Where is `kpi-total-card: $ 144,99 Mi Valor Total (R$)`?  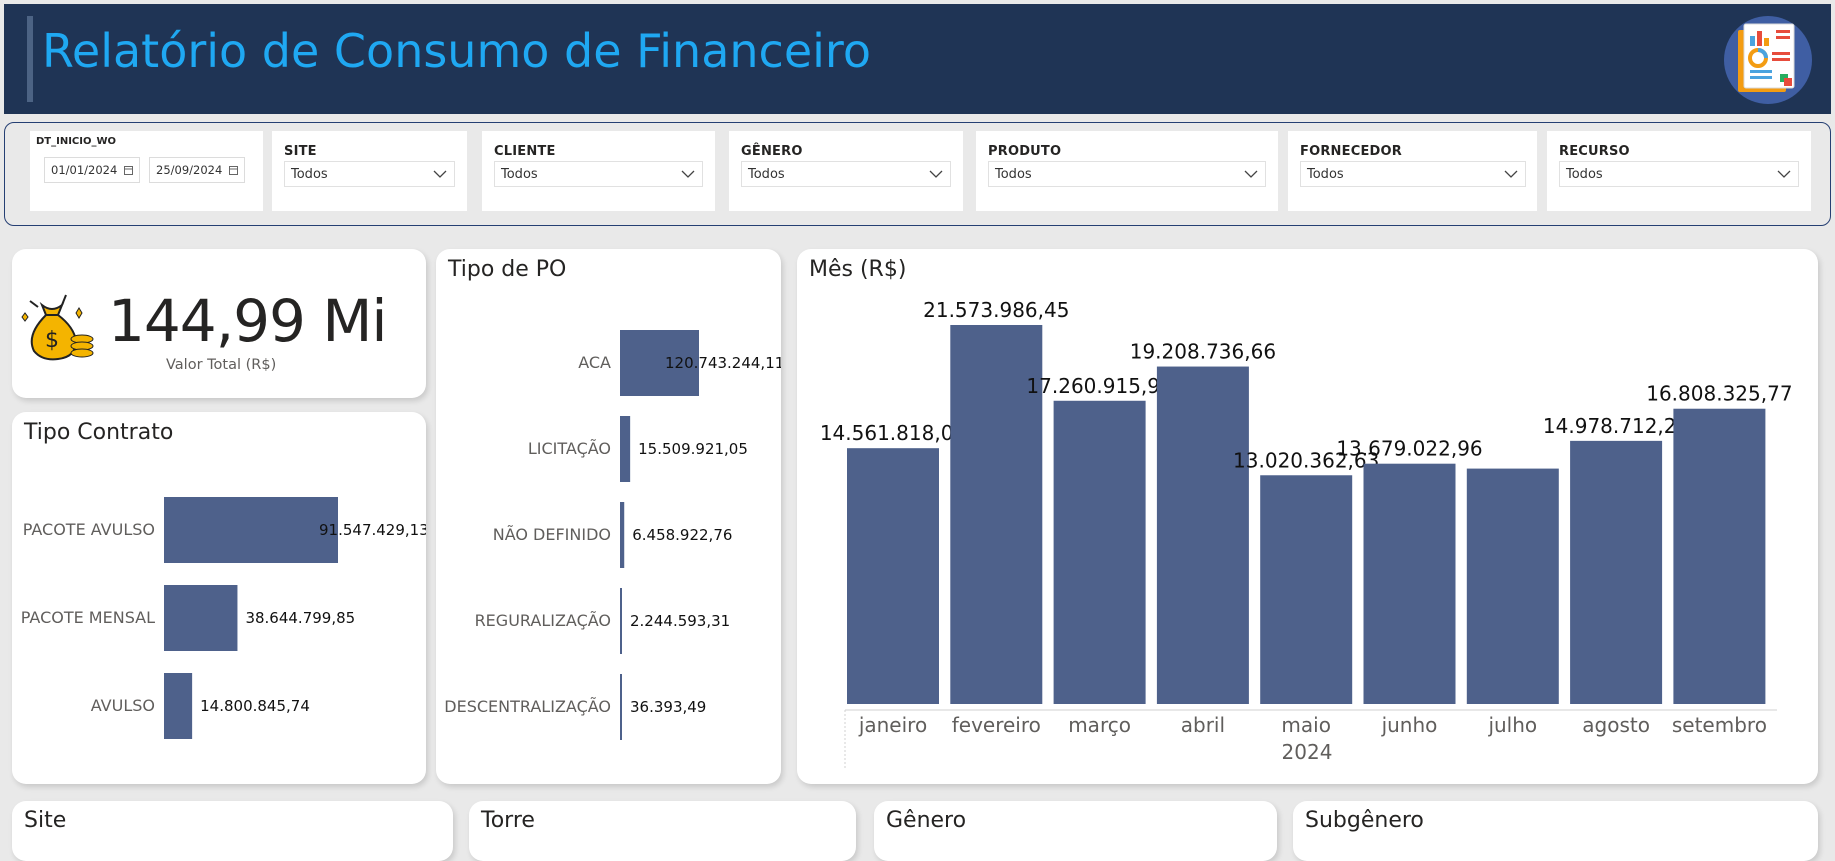
kpi-total-card: $ 144,99 Mi Valor Total (R$) is located at coordinates (219, 323).